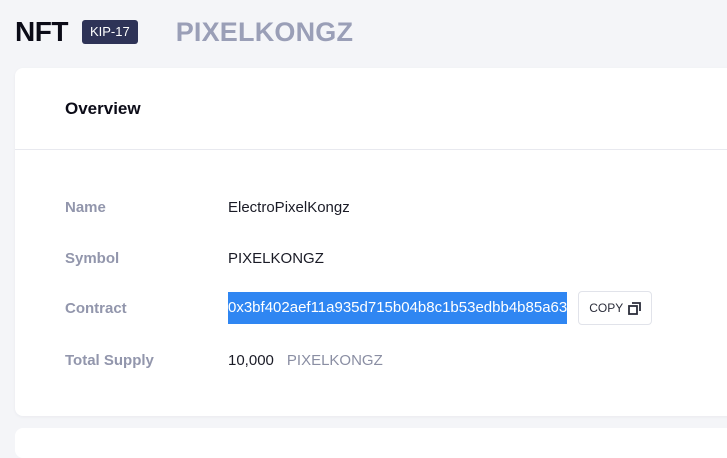  What do you see at coordinates (96, 308) in the screenshot?
I see `contract-label: Contract` at bounding box center [96, 308].